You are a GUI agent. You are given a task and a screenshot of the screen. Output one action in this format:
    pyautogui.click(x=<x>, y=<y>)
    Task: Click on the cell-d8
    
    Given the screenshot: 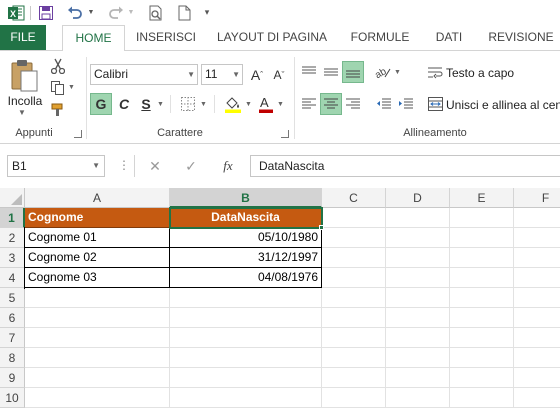 What is the action you would take?
    pyautogui.click(x=418, y=358)
    